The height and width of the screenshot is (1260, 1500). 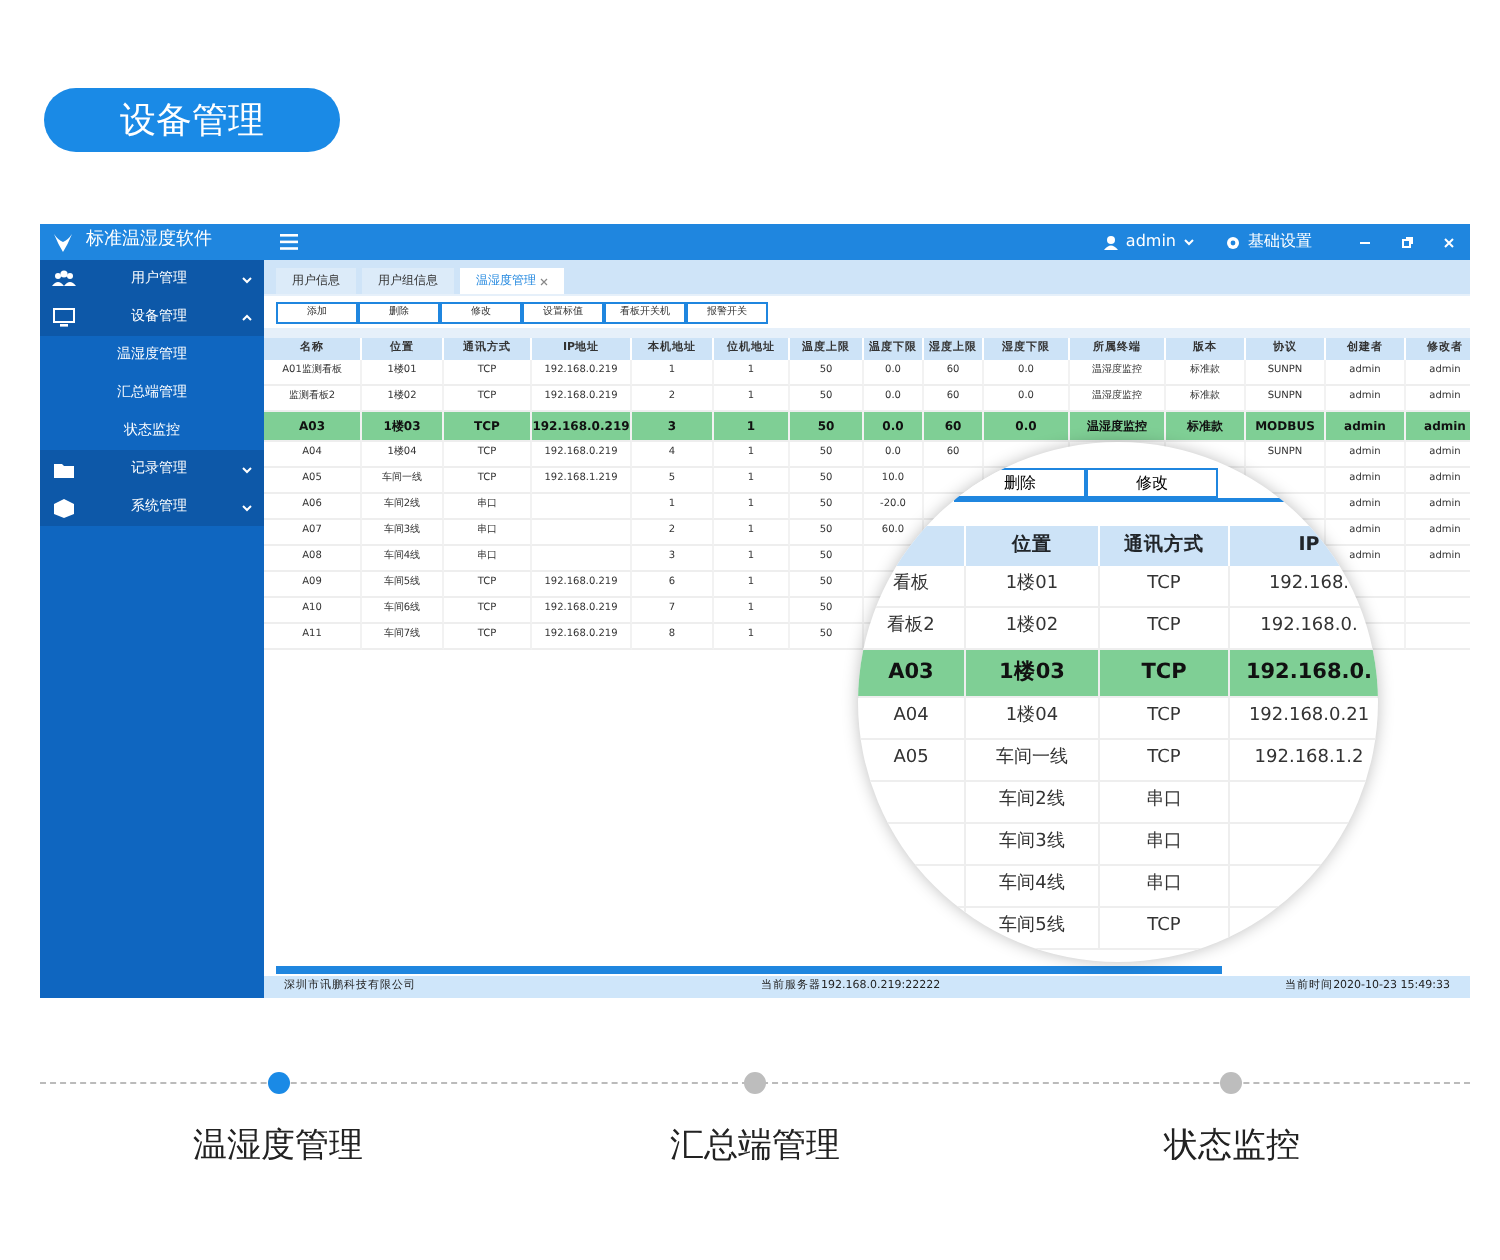 What do you see at coordinates (1033, 845) in the screenshot?
I see `table-cell: 车间3线` at bounding box center [1033, 845].